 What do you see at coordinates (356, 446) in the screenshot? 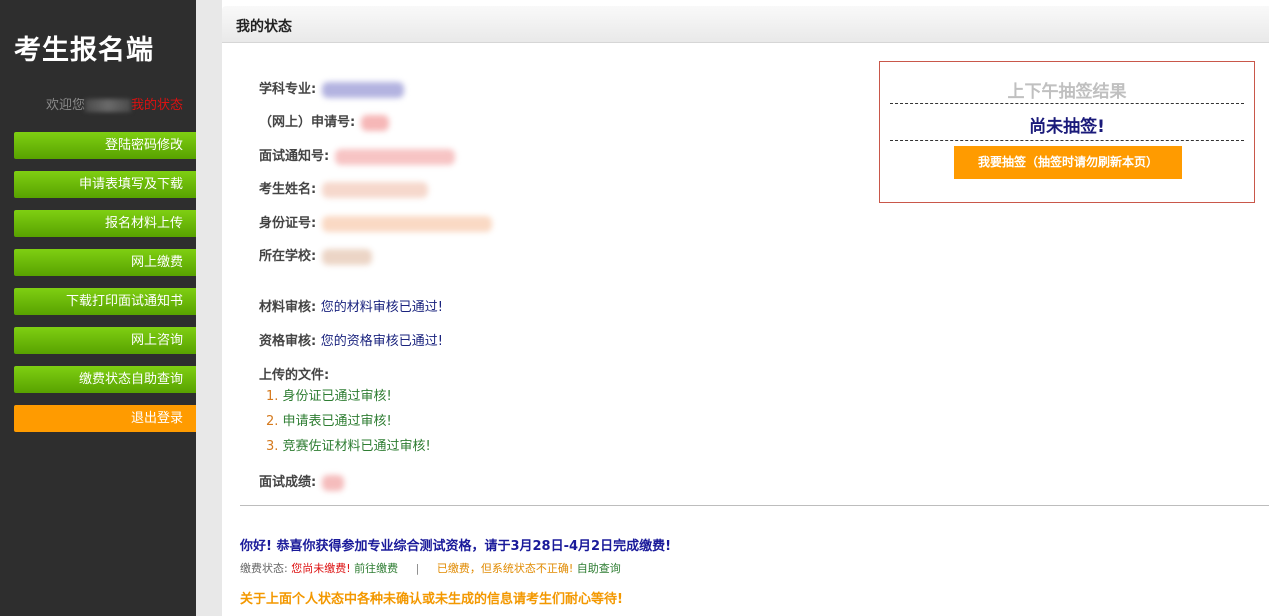
I see `list-item-text: 竞赛佐证材料已通过审核!` at bounding box center [356, 446].